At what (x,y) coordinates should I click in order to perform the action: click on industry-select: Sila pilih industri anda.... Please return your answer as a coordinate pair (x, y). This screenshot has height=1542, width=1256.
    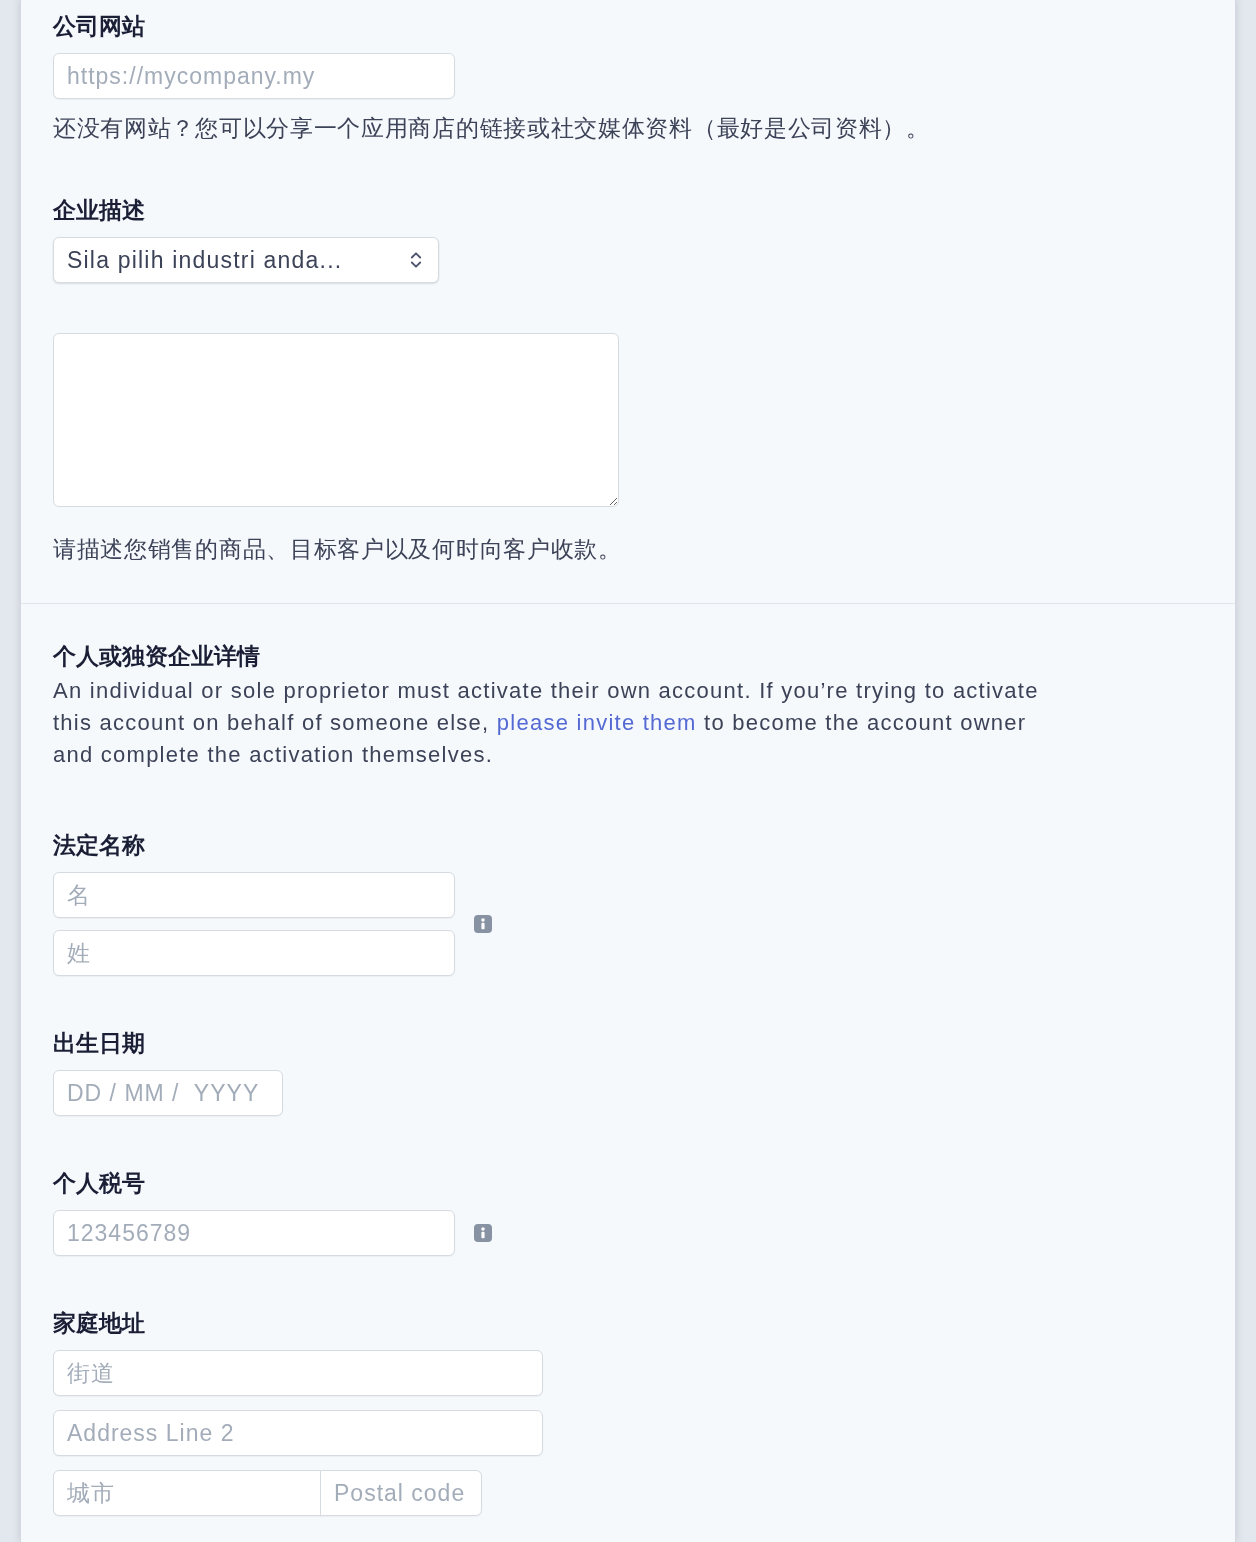
    Looking at the image, I should click on (246, 260).